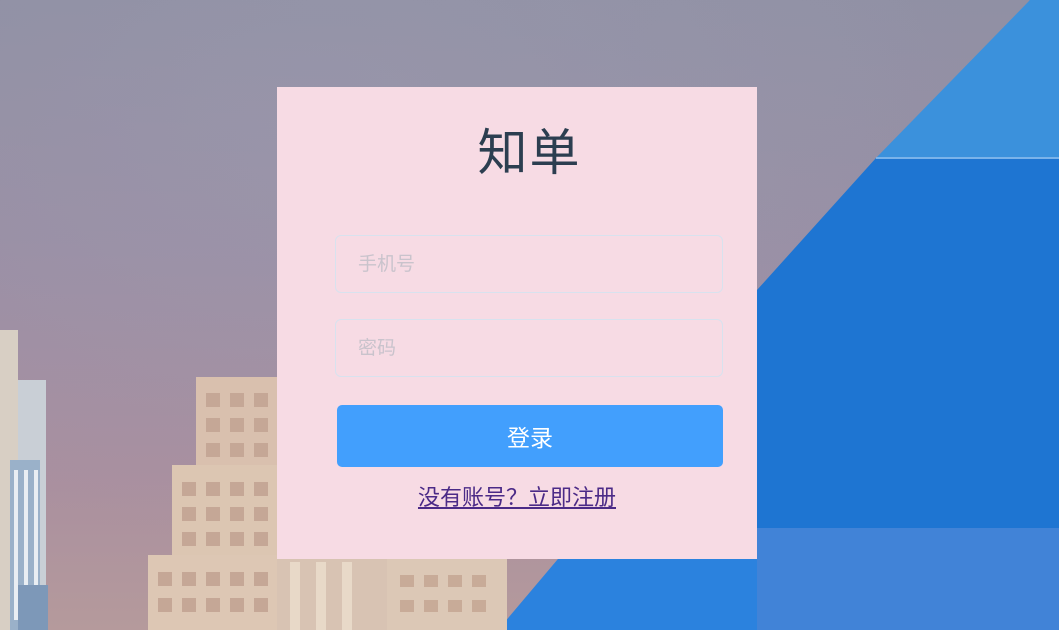 Image resolution: width=1059 pixels, height=630 pixels. What do you see at coordinates (392, 594) in the screenshot?
I see `lower-buildings` at bounding box center [392, 594].